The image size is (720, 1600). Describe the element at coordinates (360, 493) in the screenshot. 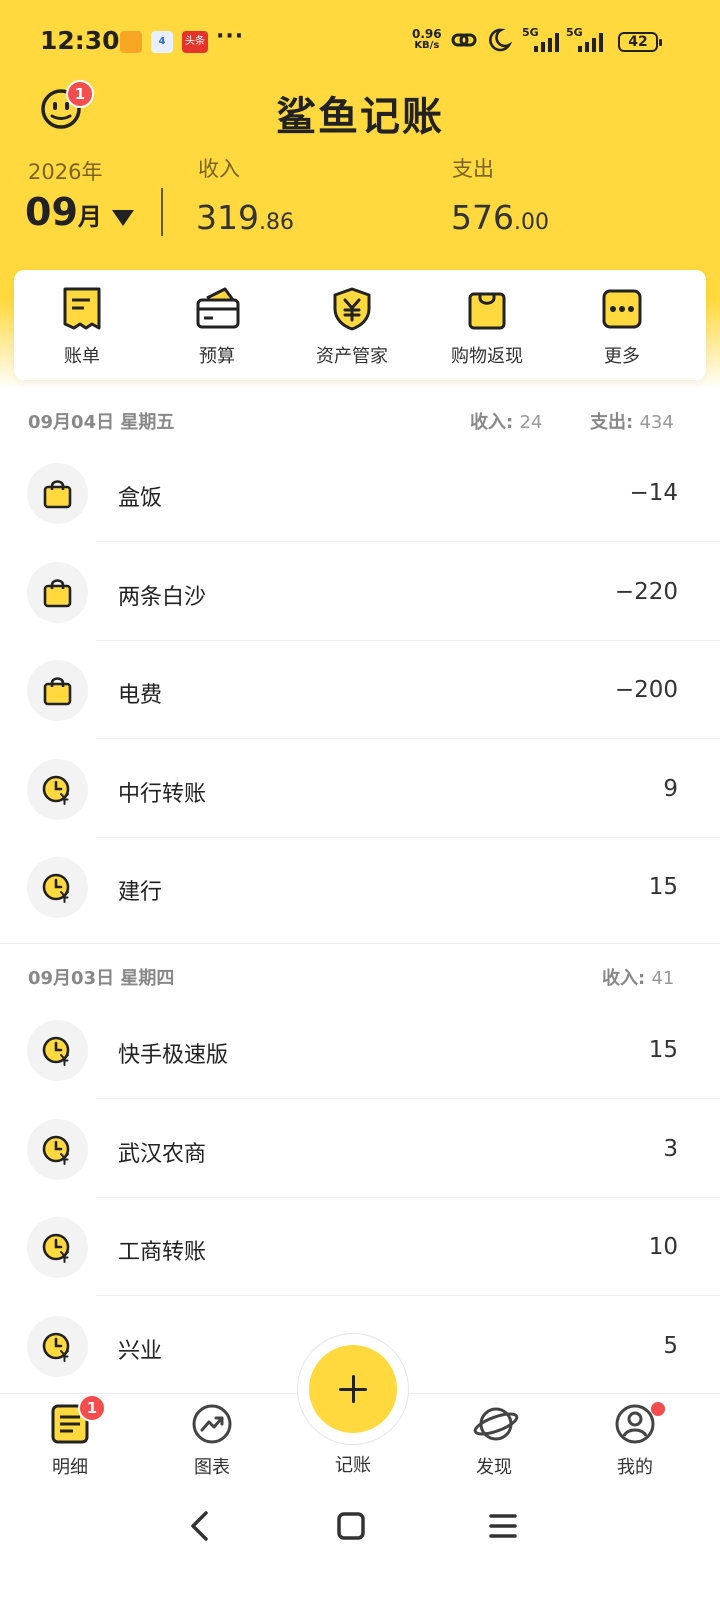

I see `transaction-row: 盒饭 −14` at that location.